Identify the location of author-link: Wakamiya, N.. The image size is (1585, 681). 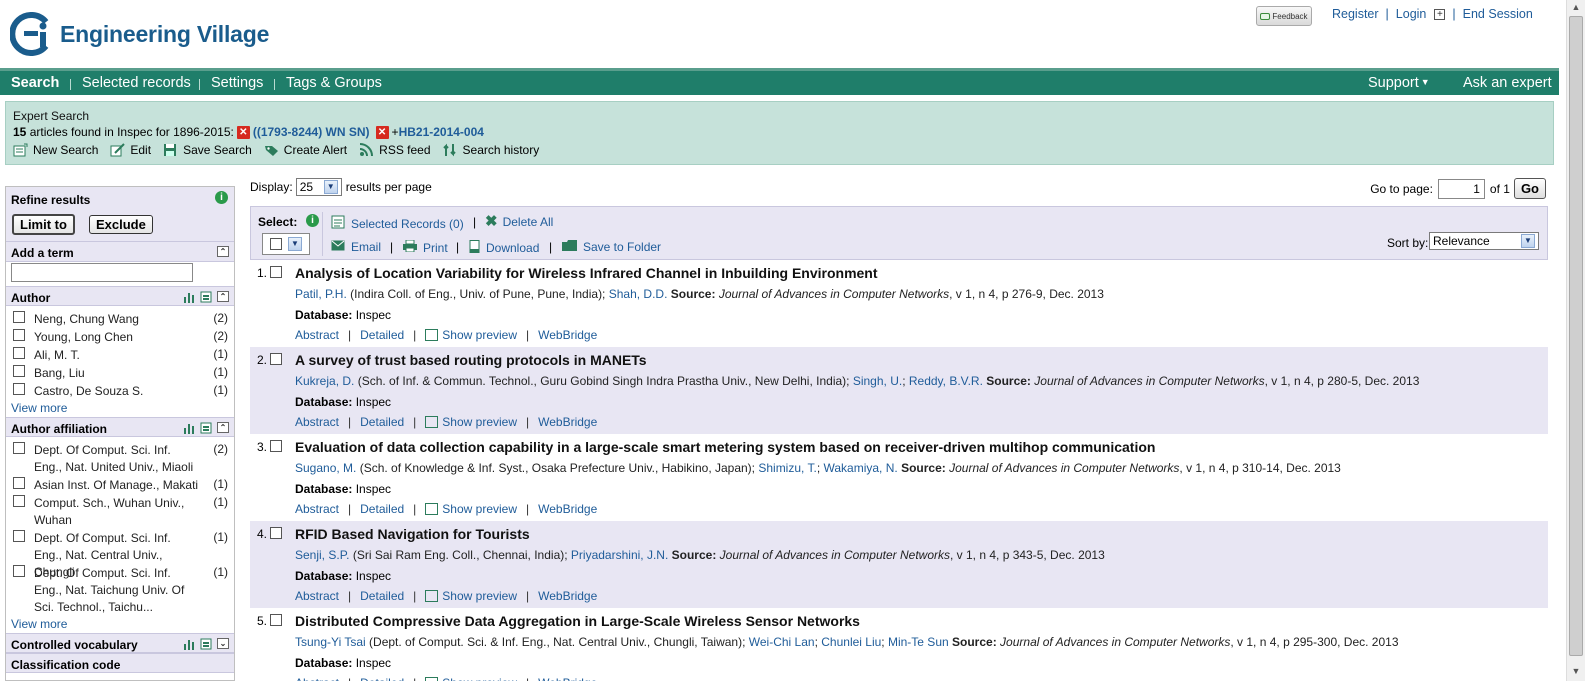
(860, 468).